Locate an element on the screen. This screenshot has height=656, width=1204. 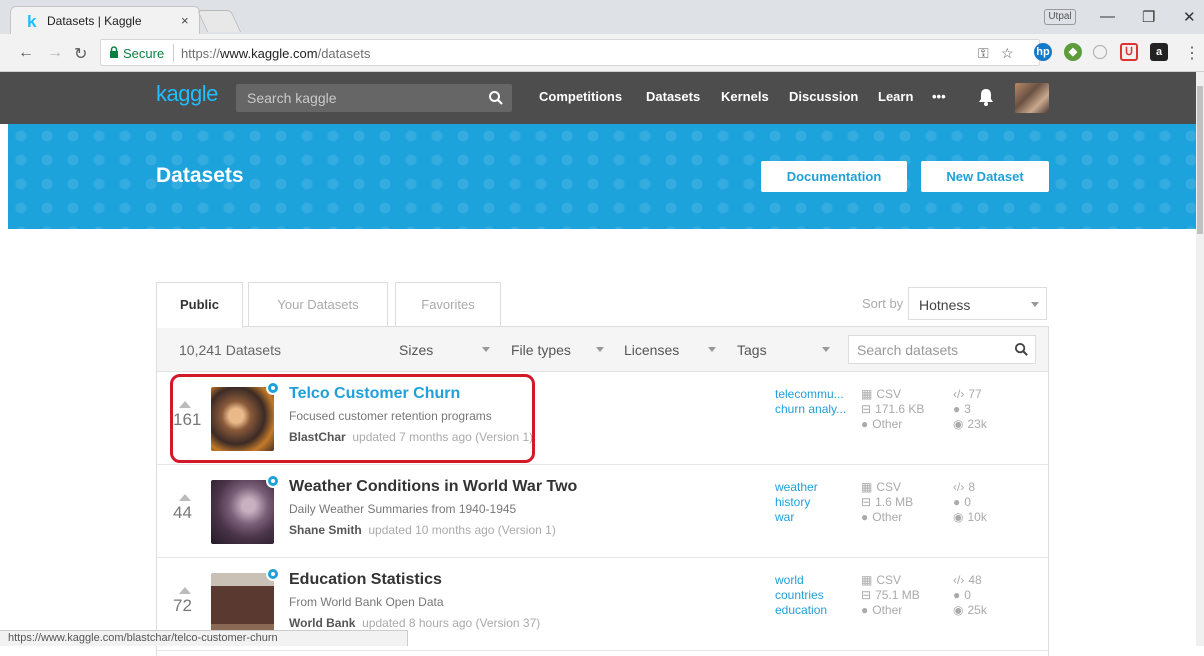
tag-link: education is located at coordinates (801, 610).